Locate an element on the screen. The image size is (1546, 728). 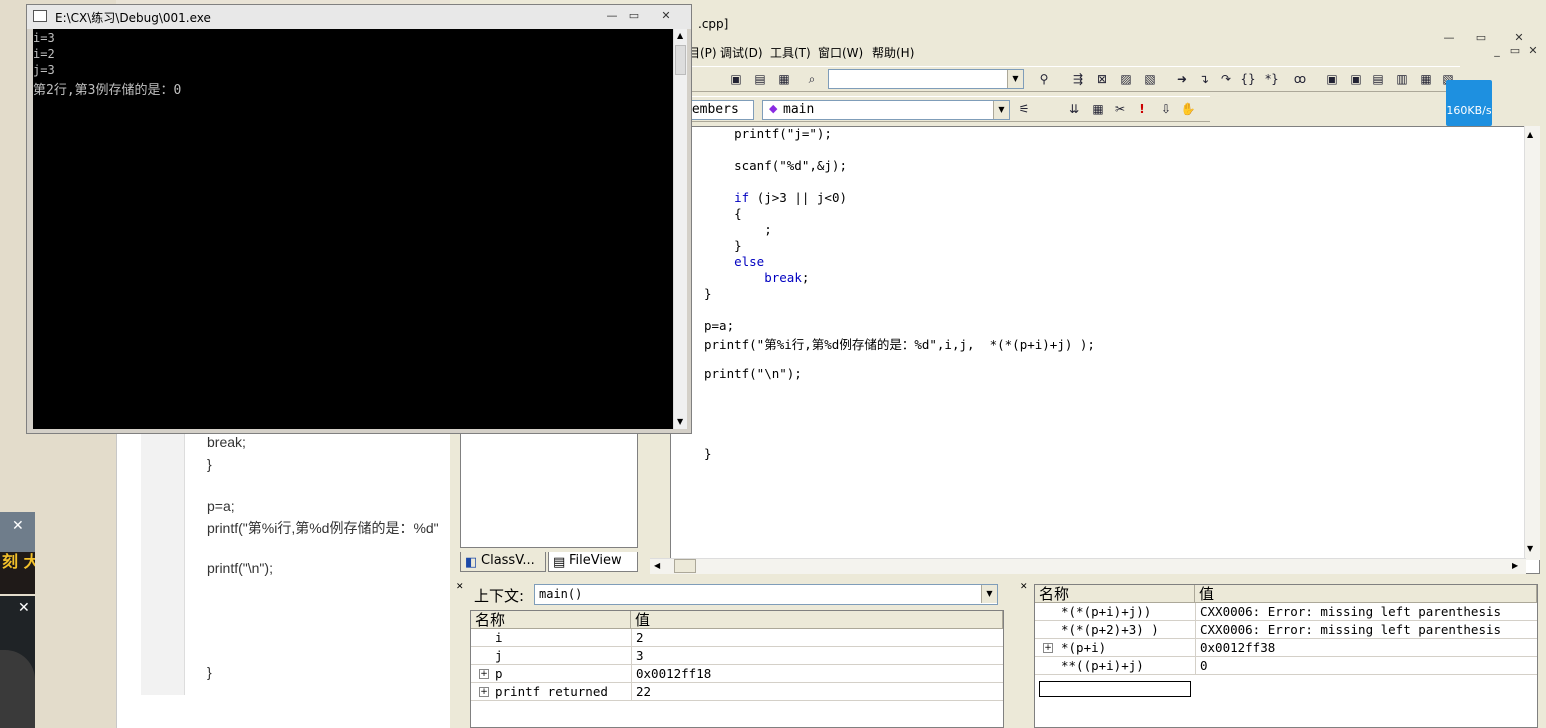
ad-banner-2: ✕ is located at coordinates (17, 662).